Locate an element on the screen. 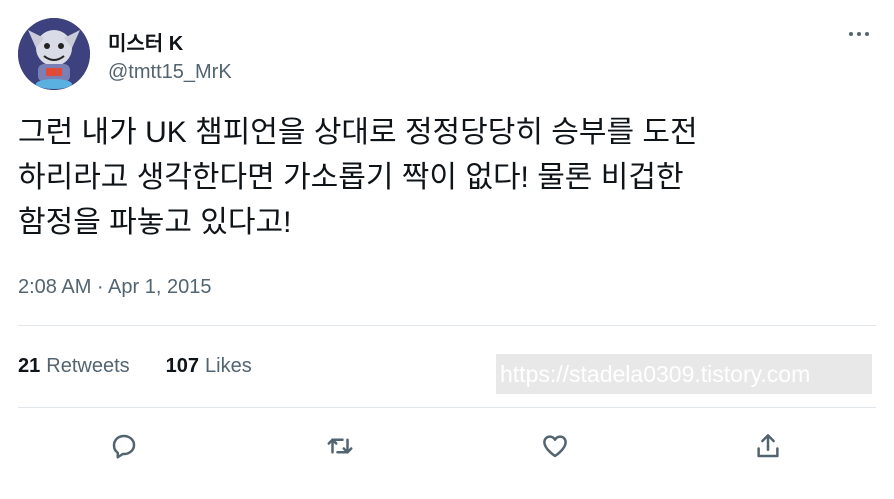  reply-icon is located at coordinates (124, 446).